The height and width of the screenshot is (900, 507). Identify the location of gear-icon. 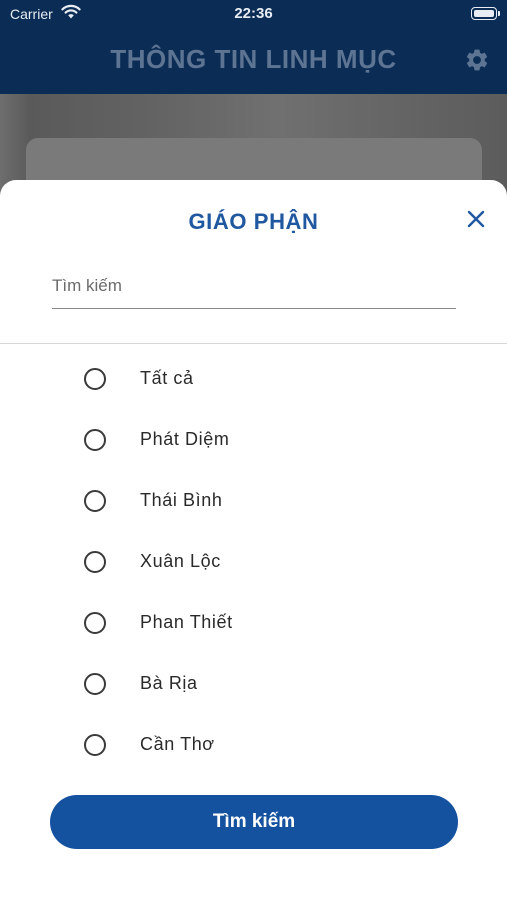
(477, 60).